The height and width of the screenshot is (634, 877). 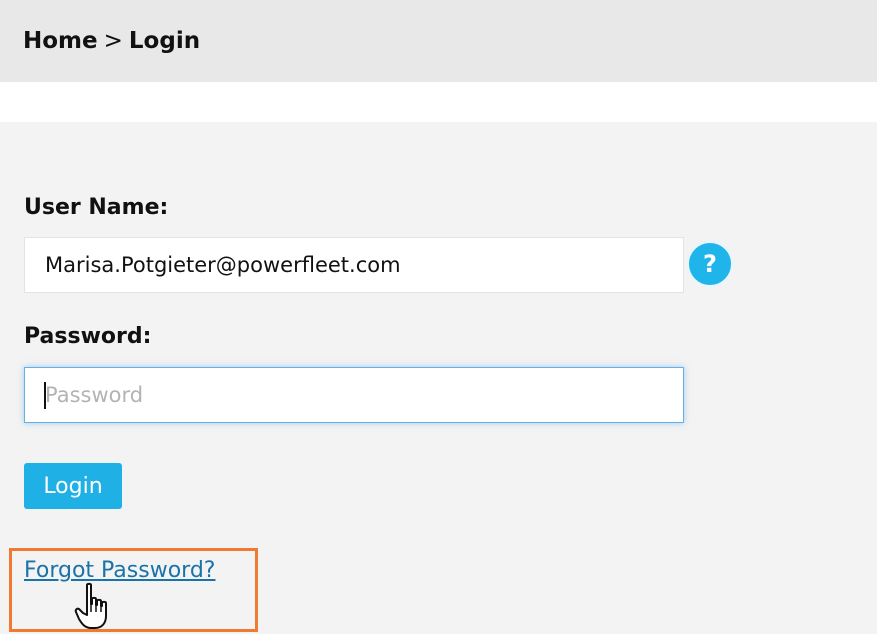 I want to click on password-input, so click(x=354, y=395).